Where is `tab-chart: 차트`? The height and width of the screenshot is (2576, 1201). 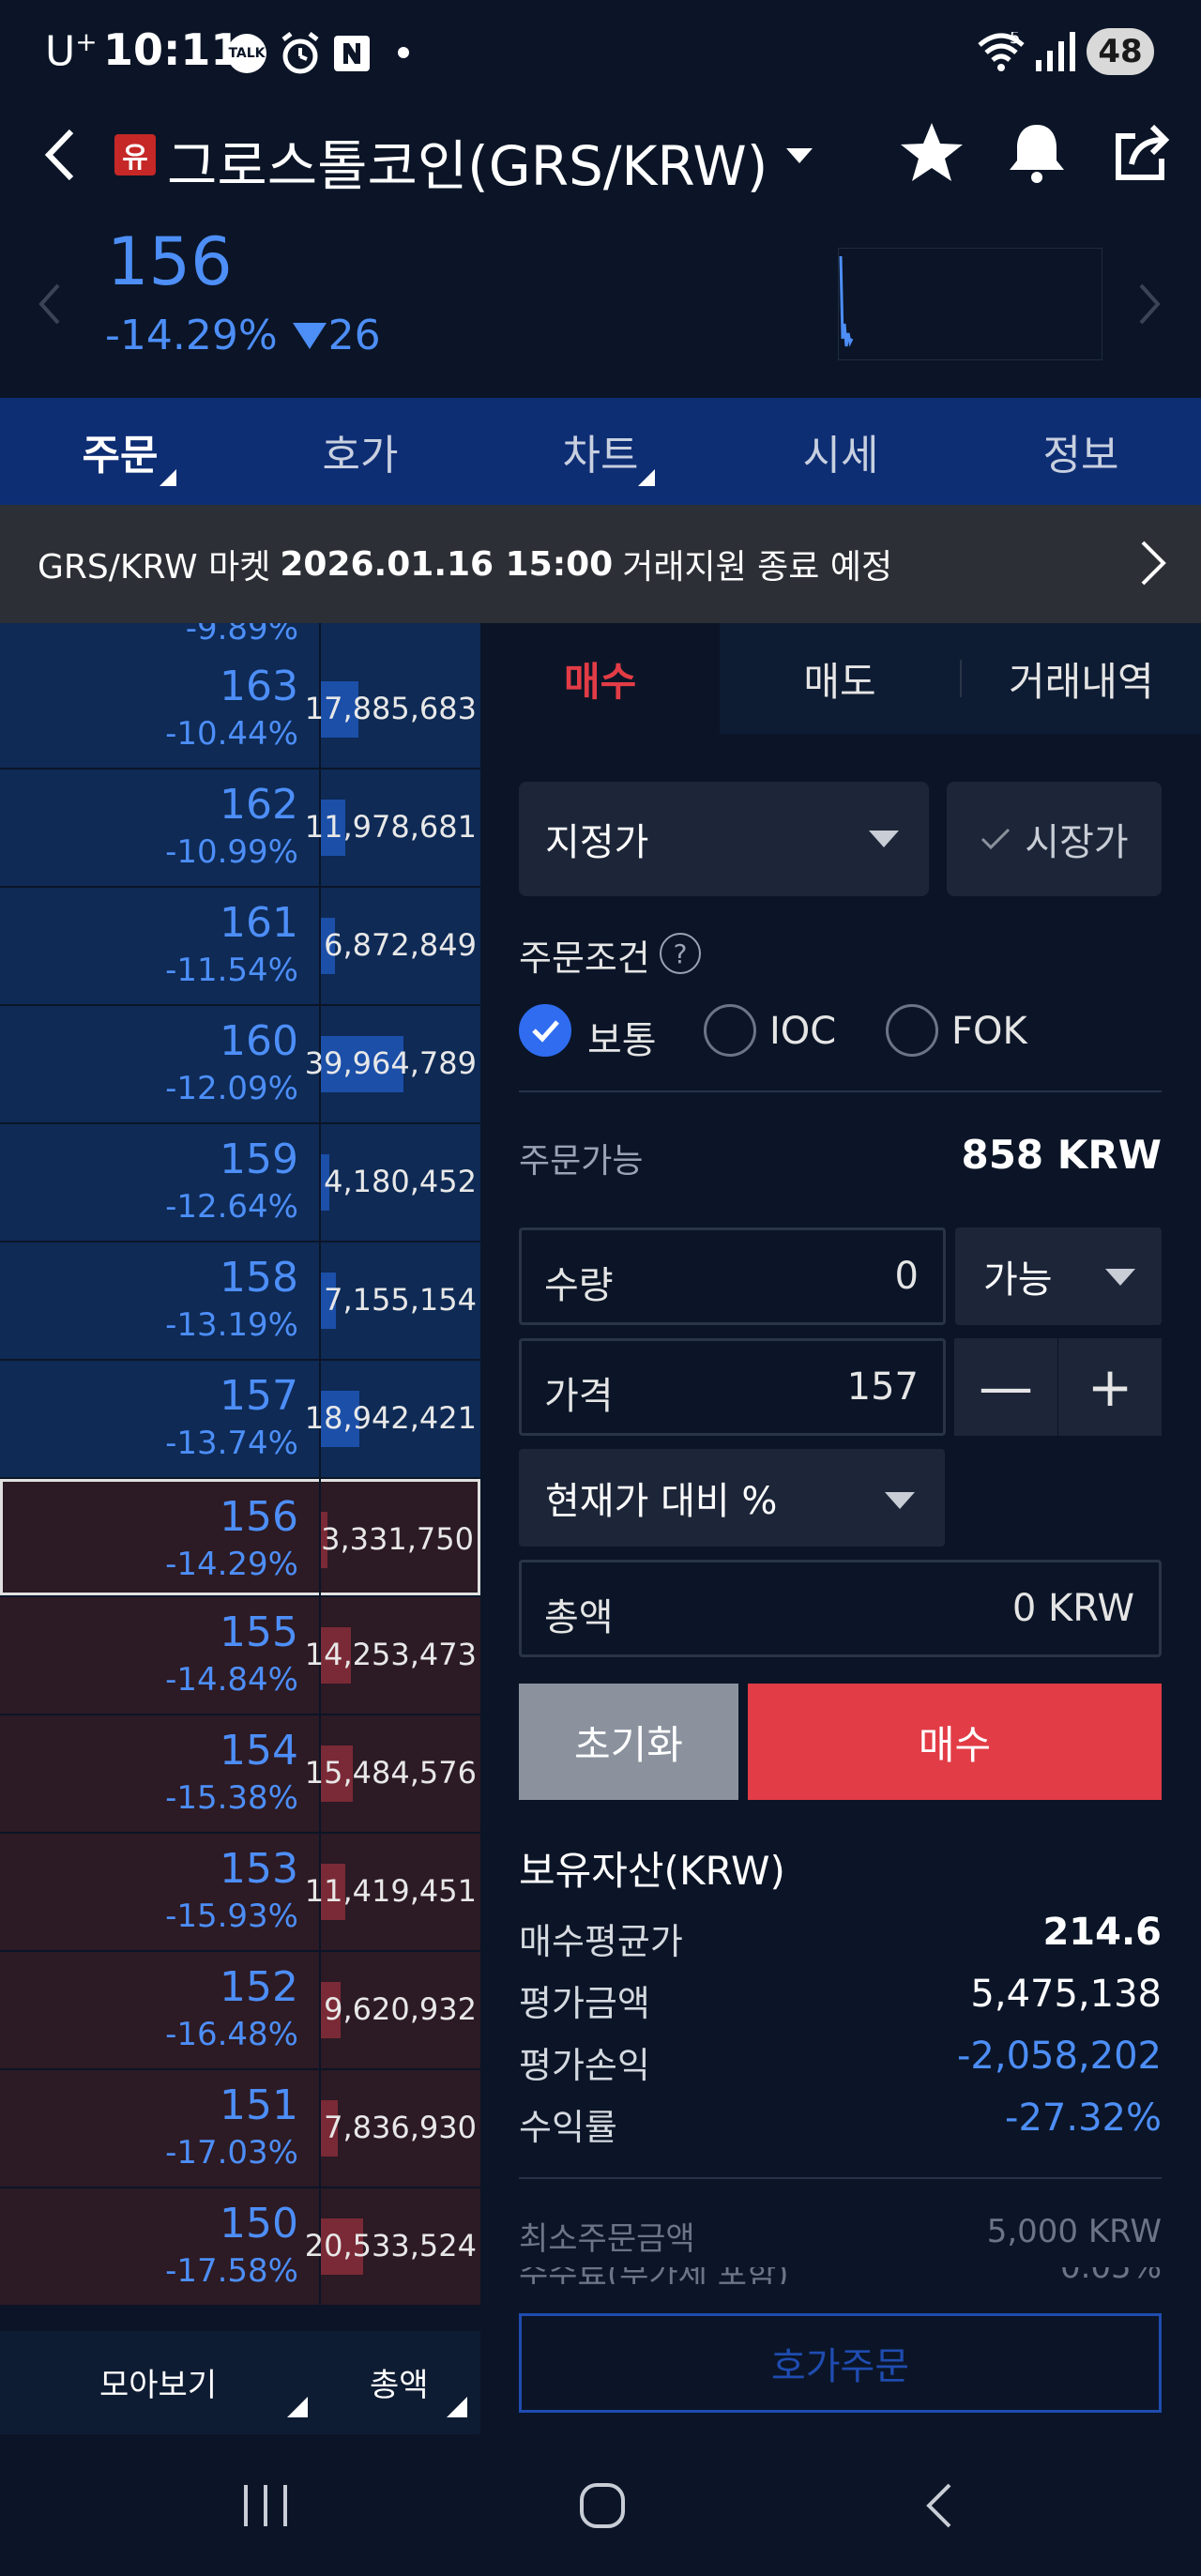
tab-chart: 차트 is located at coordinates (600, 451).